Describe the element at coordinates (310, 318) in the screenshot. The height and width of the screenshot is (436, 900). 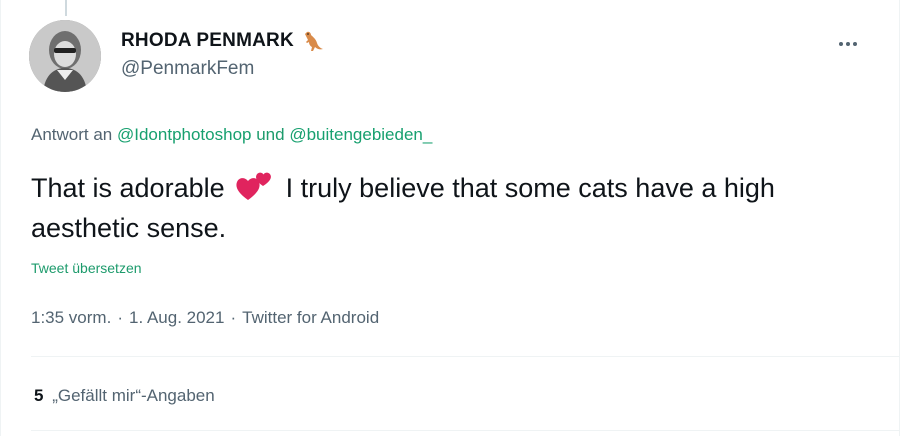
I see `tweet-source: Twitter for Android` at that location.